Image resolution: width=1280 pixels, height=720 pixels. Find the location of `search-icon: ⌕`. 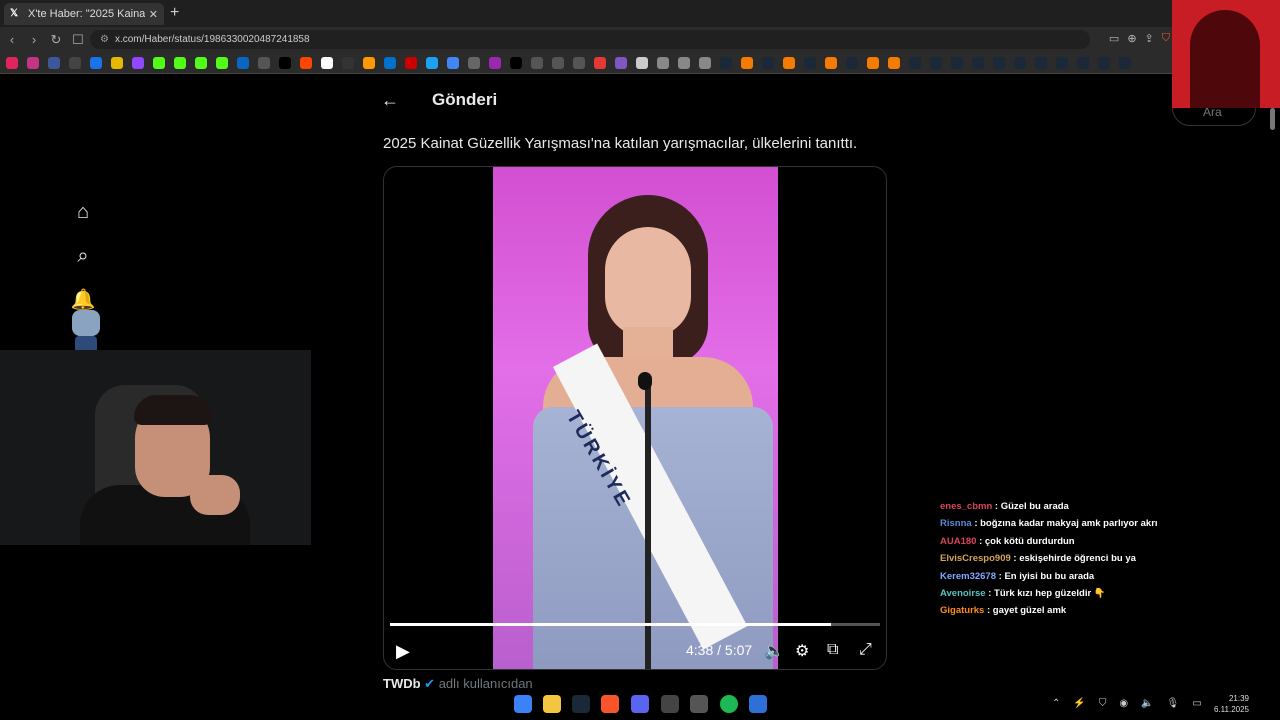

search-icon: ⌕ is located at coordinates (83, 256).